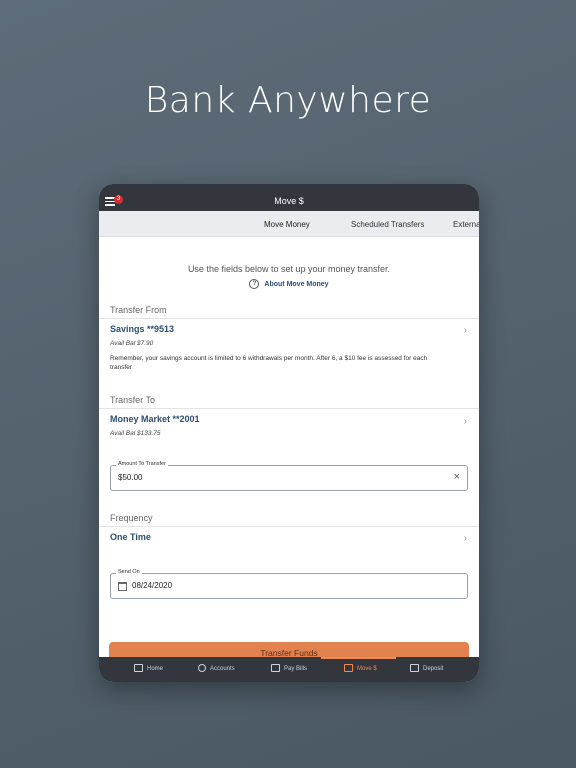 The image size is (576, 768). What do you see at coordinates (155, 669) in the screenshot?
I see `nav-home-label: Home` at bounding box center [155, 669].